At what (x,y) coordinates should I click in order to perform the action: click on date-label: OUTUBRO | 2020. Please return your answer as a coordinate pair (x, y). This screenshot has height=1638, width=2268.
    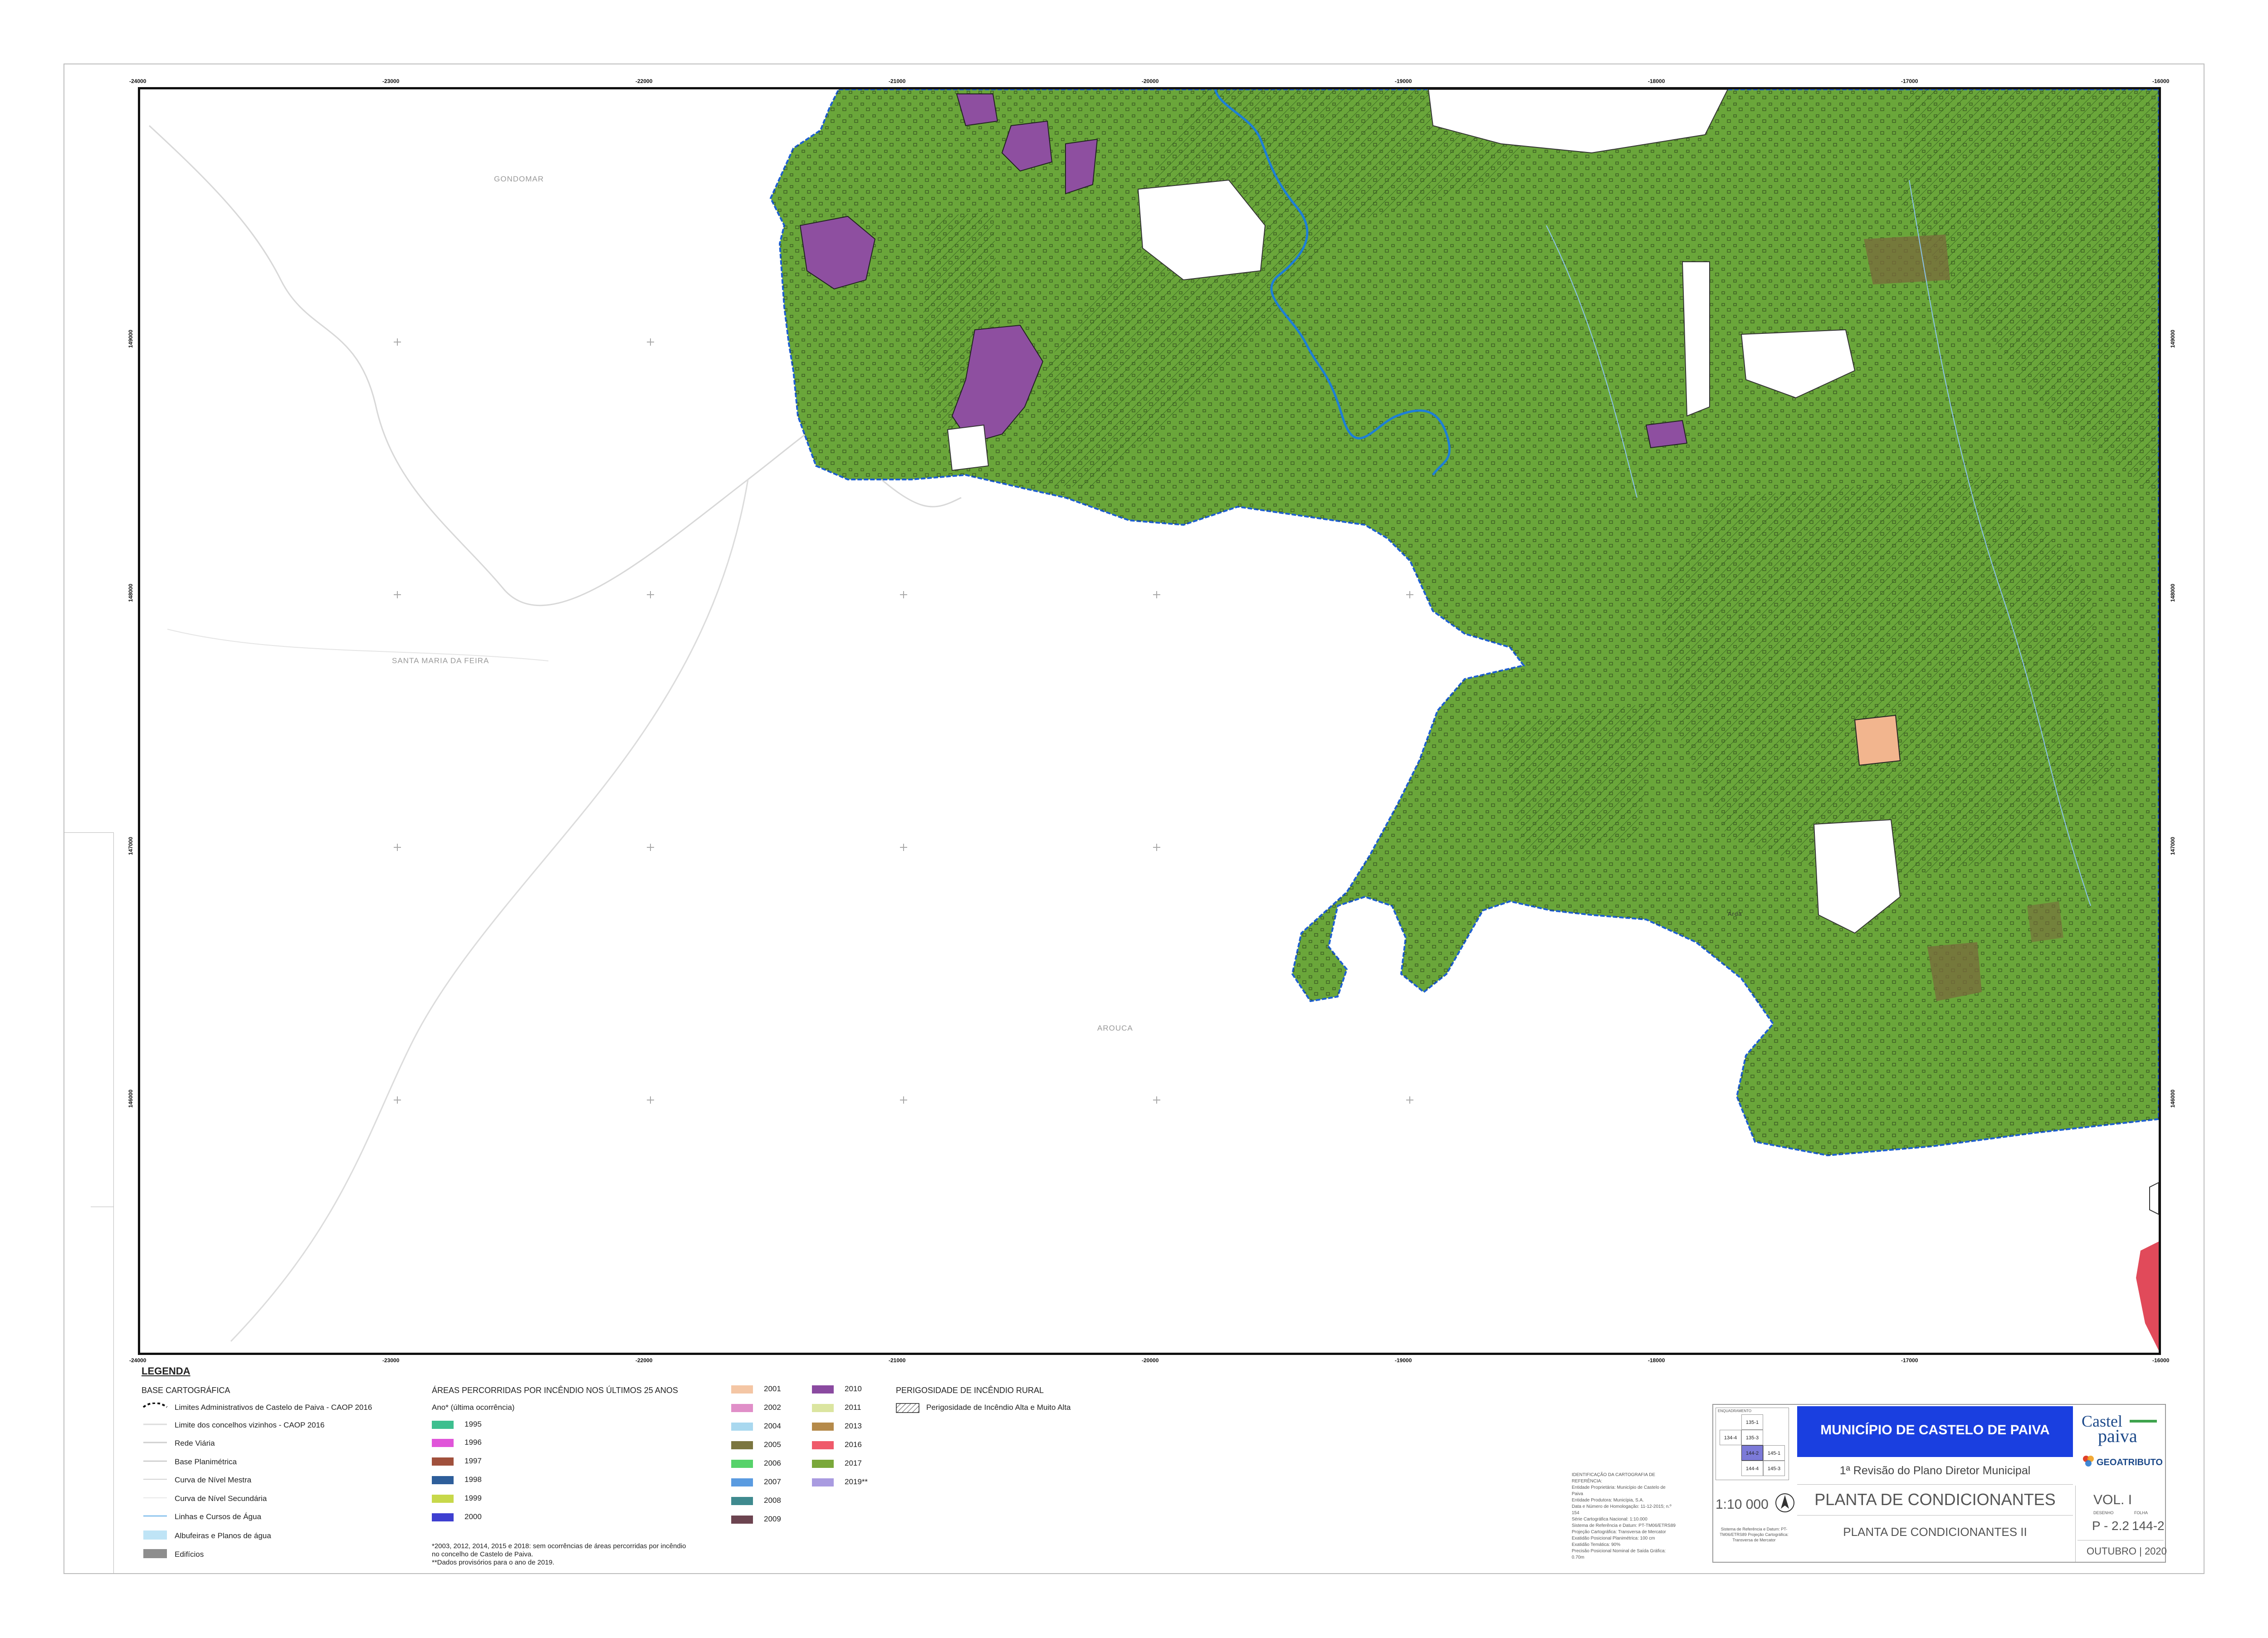
    Looking at the image, I should click on (2127, 1551).